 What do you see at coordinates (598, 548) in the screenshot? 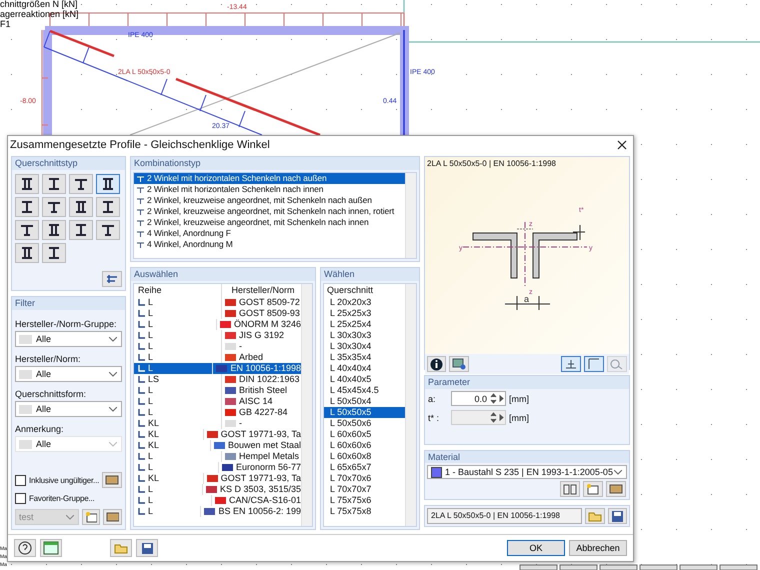
I see `cancel-button: Abbrechen` at bounding box center [598, 548].